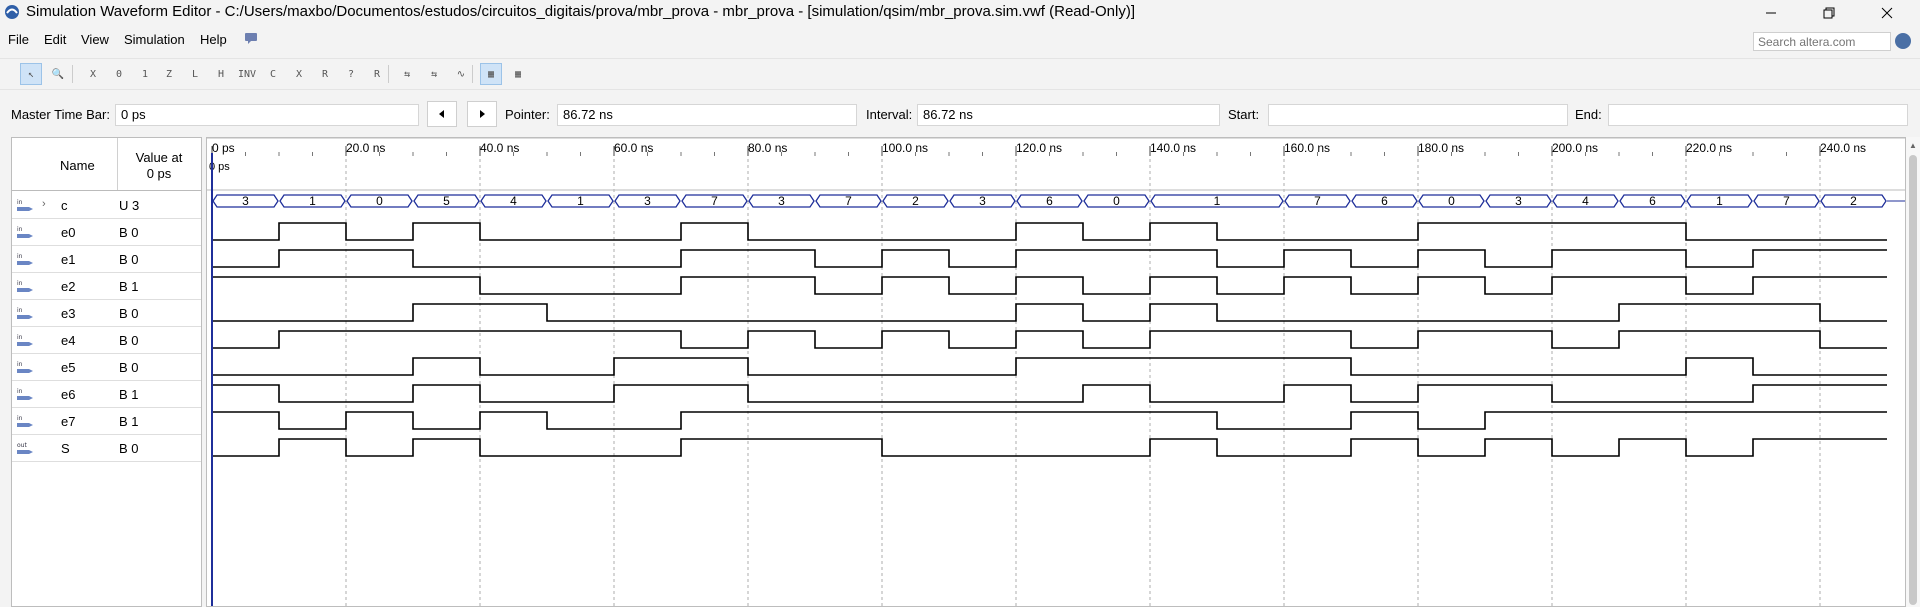  Describe the element at coordinates (1307, 148) in the screenshot. I see `time-tick-label: 160.0 ns` at that location.